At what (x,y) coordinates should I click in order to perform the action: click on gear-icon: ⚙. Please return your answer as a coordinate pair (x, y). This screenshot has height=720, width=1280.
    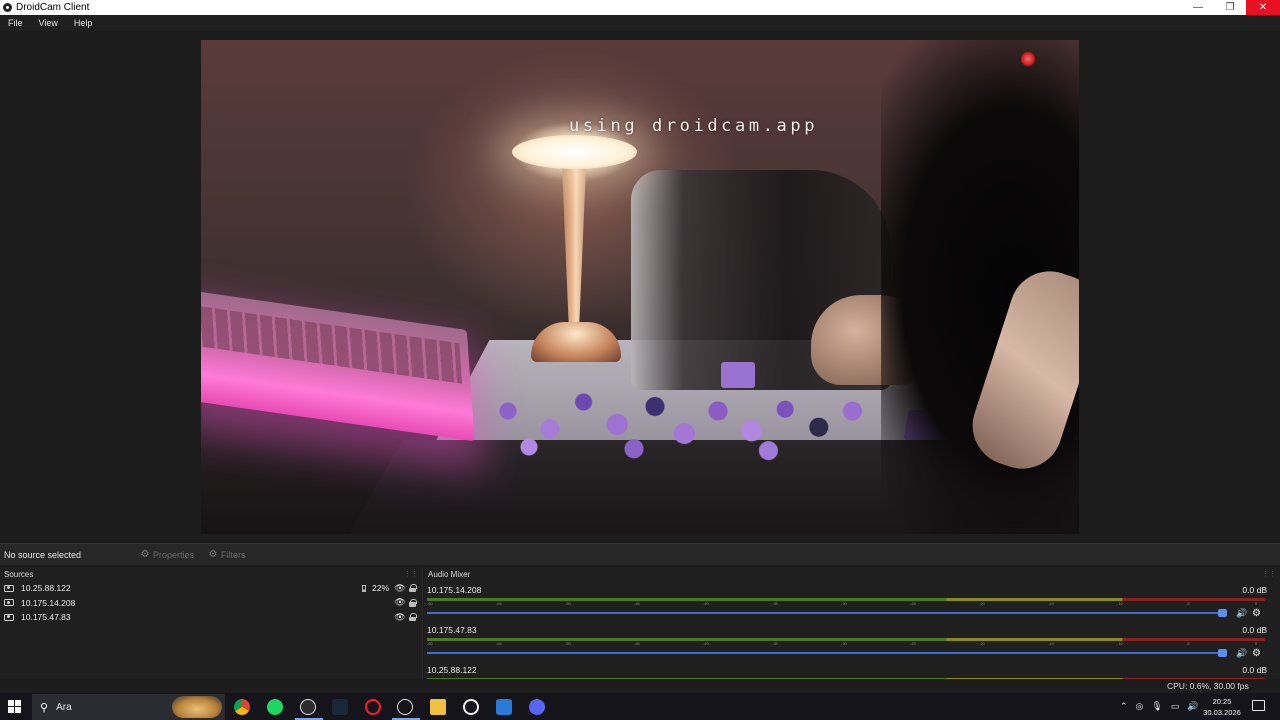
    Looking at the image, I should click on (145, 554).